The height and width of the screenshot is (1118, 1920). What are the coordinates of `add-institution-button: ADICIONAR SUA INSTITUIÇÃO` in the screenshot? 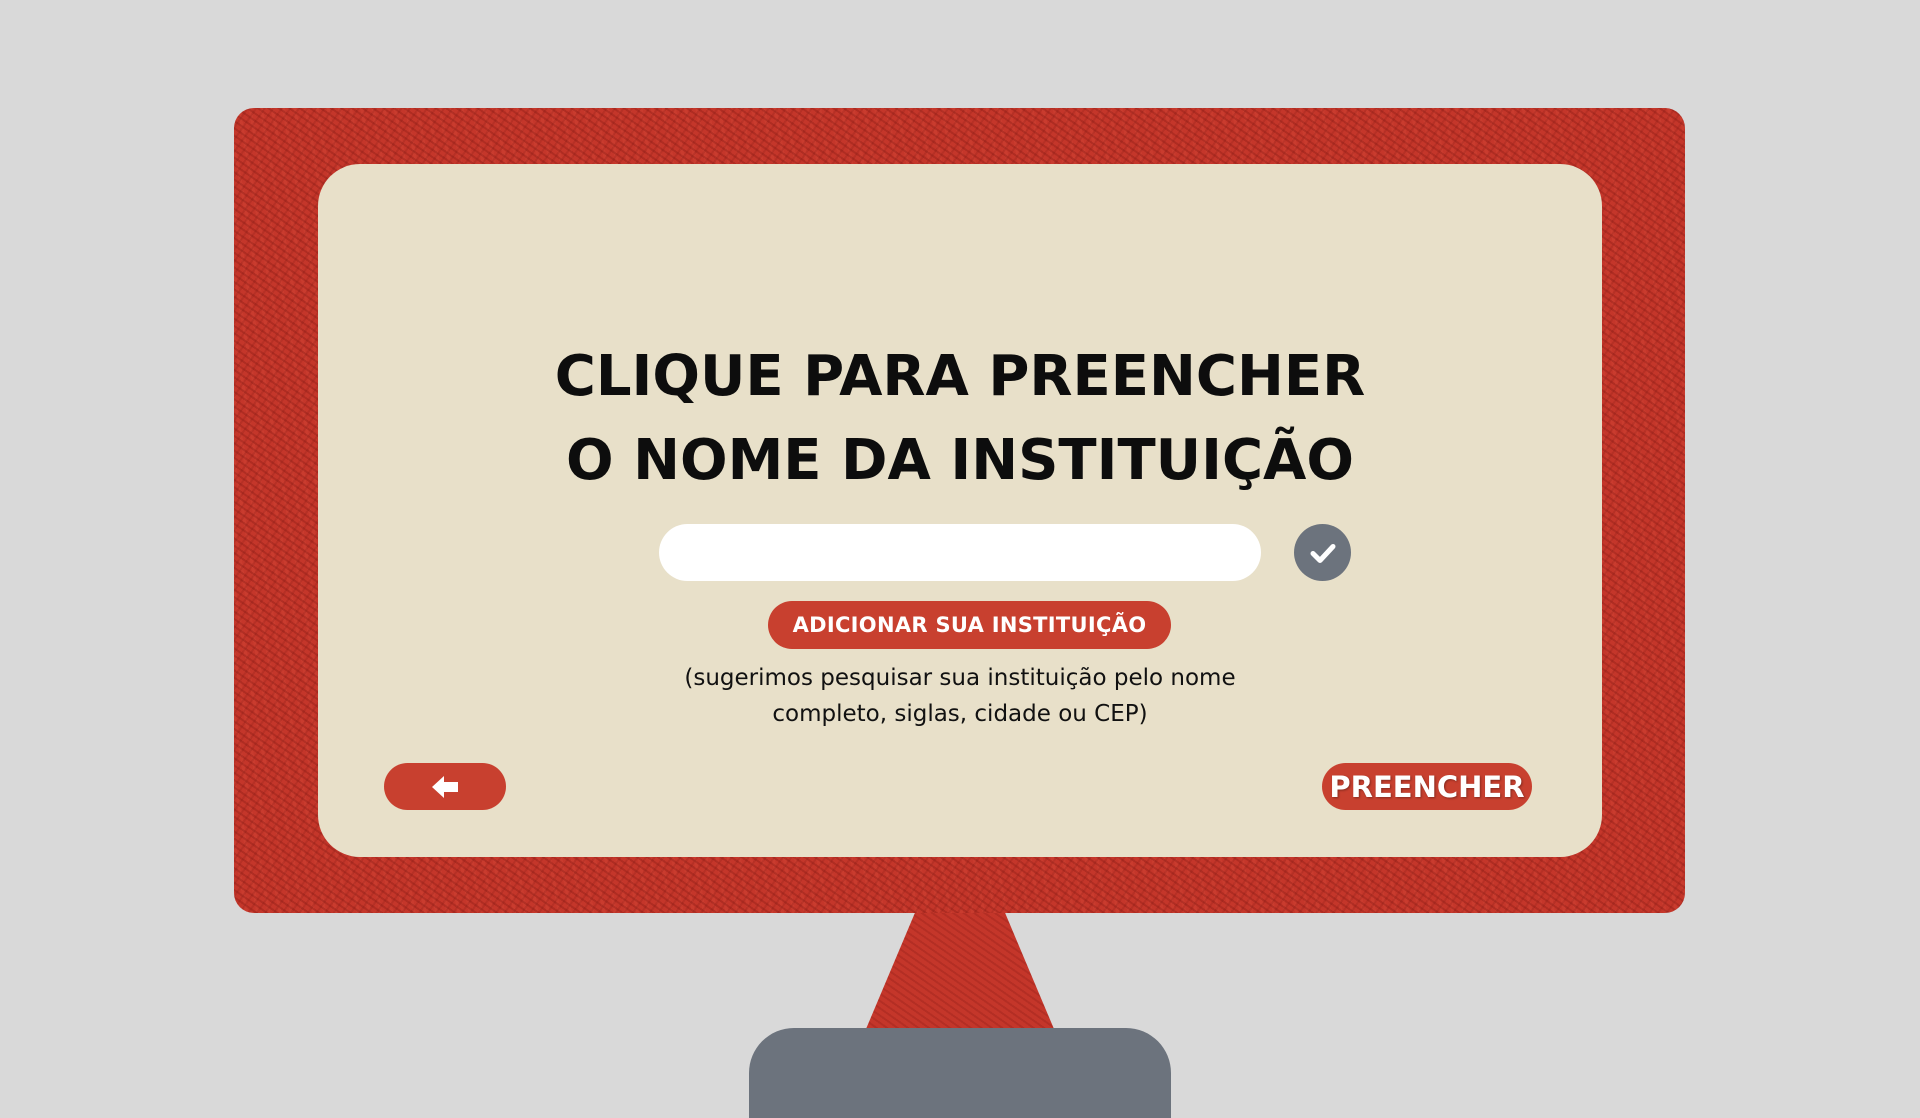 It's located at (969, 625).